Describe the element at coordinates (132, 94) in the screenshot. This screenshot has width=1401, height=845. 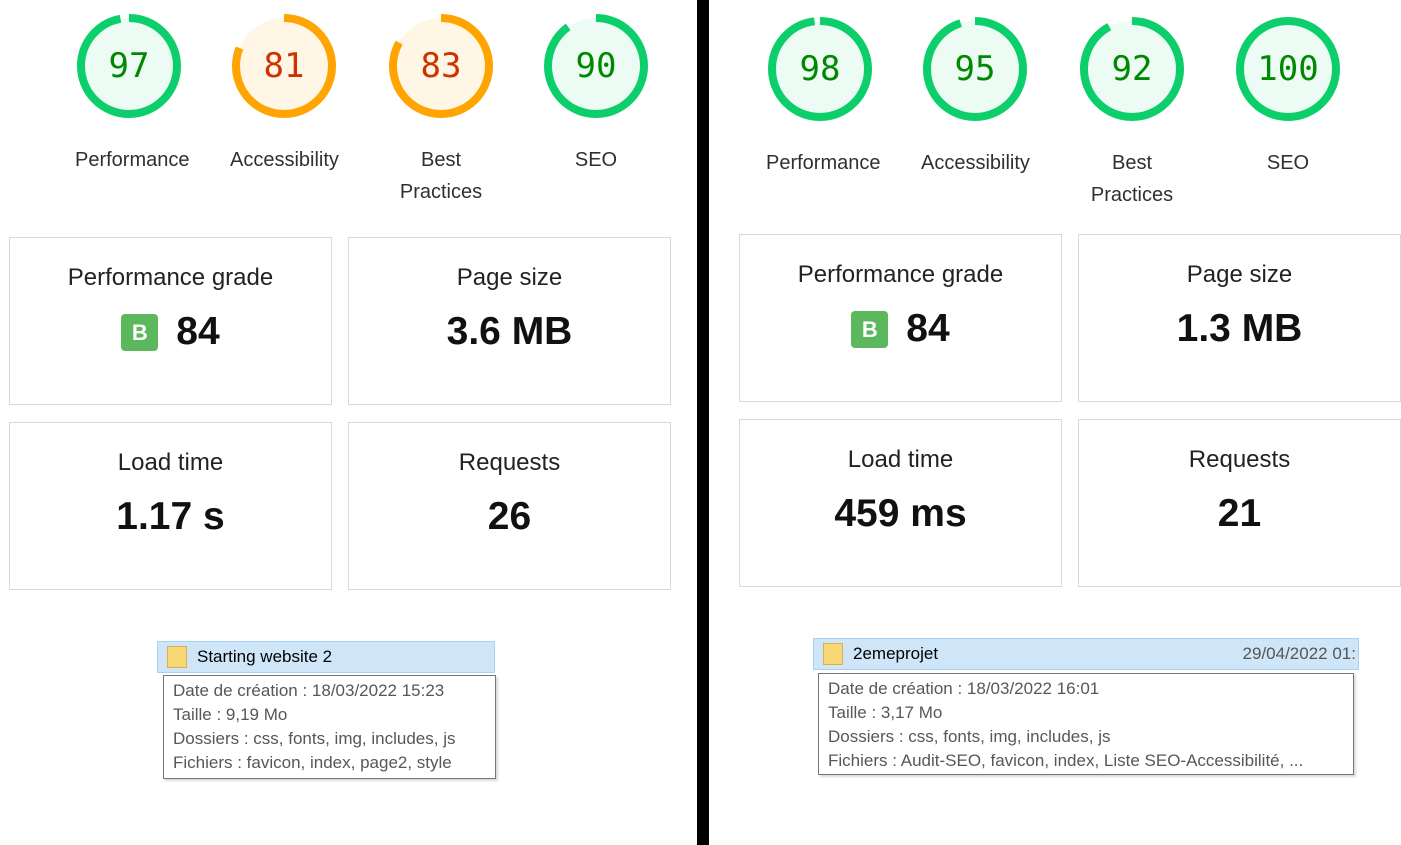
I see `gauge-performance: 97 Performance` at that location.